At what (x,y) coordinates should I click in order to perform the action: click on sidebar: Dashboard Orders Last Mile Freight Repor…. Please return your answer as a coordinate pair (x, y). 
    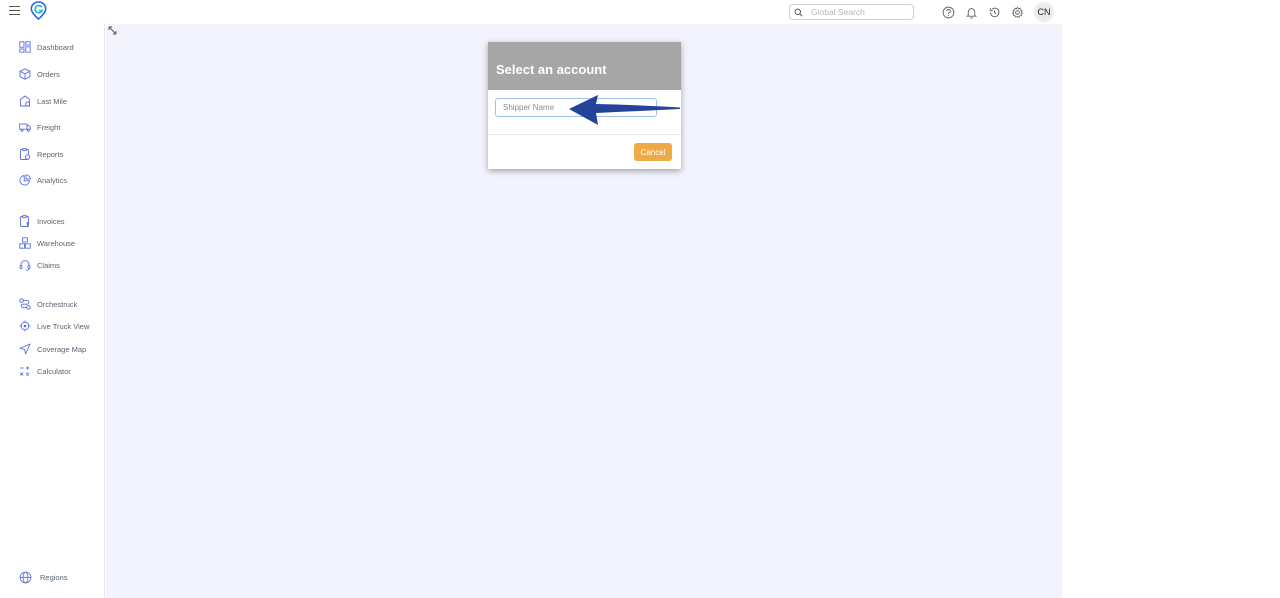
    Looking at the image, I should click on (52, 311).